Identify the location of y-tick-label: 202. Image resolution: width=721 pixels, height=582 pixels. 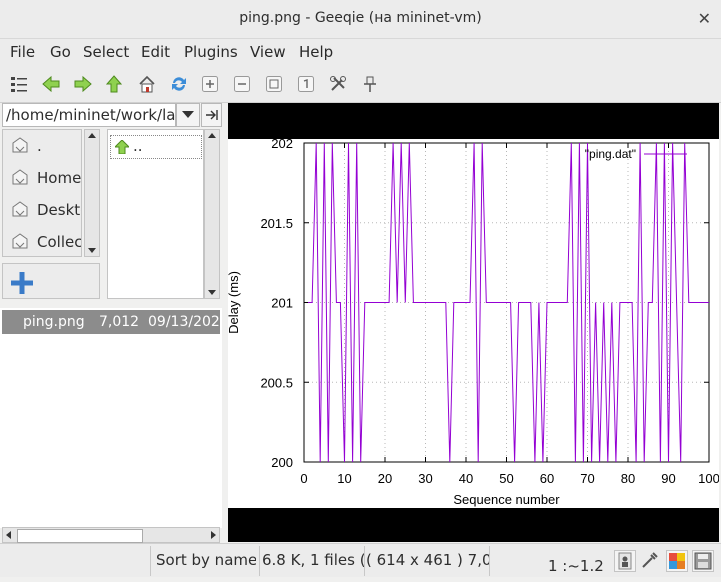
(282, 145).